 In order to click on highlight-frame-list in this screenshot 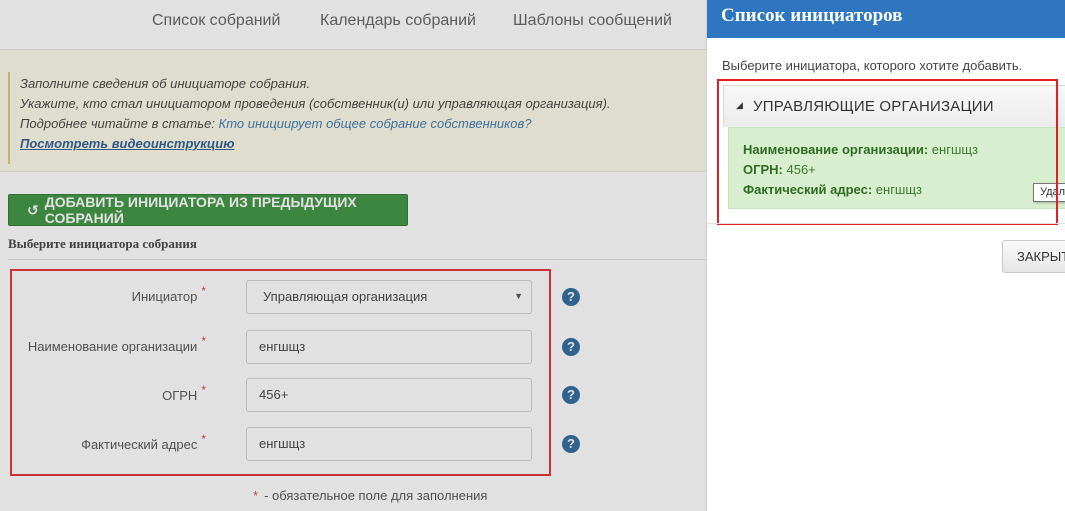, I will do `click(887, 152)`.